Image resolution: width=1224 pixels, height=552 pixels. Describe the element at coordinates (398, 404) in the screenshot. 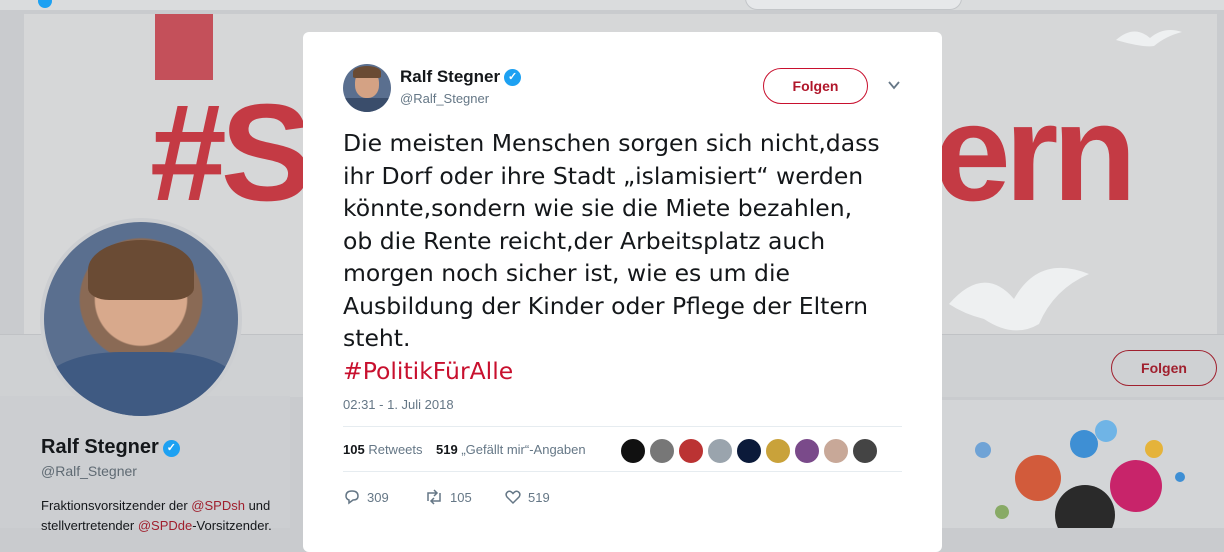

I see `tweet-timestamp: 02:31 - 1. Juli 2018` at that location.